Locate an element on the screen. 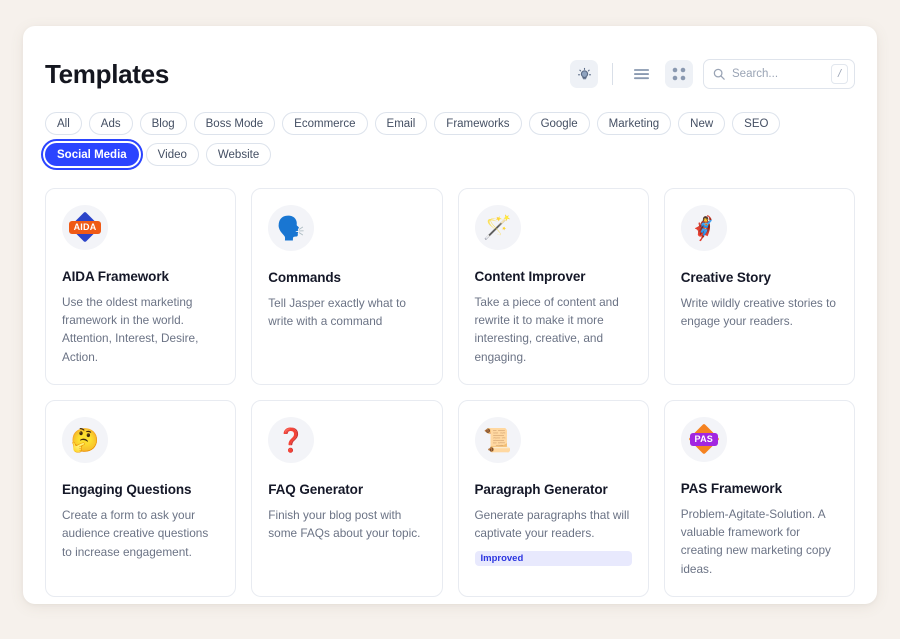 The width and height of the screenshot is (900, 639). lightbulb-icon is located at coordinates (584, 73).